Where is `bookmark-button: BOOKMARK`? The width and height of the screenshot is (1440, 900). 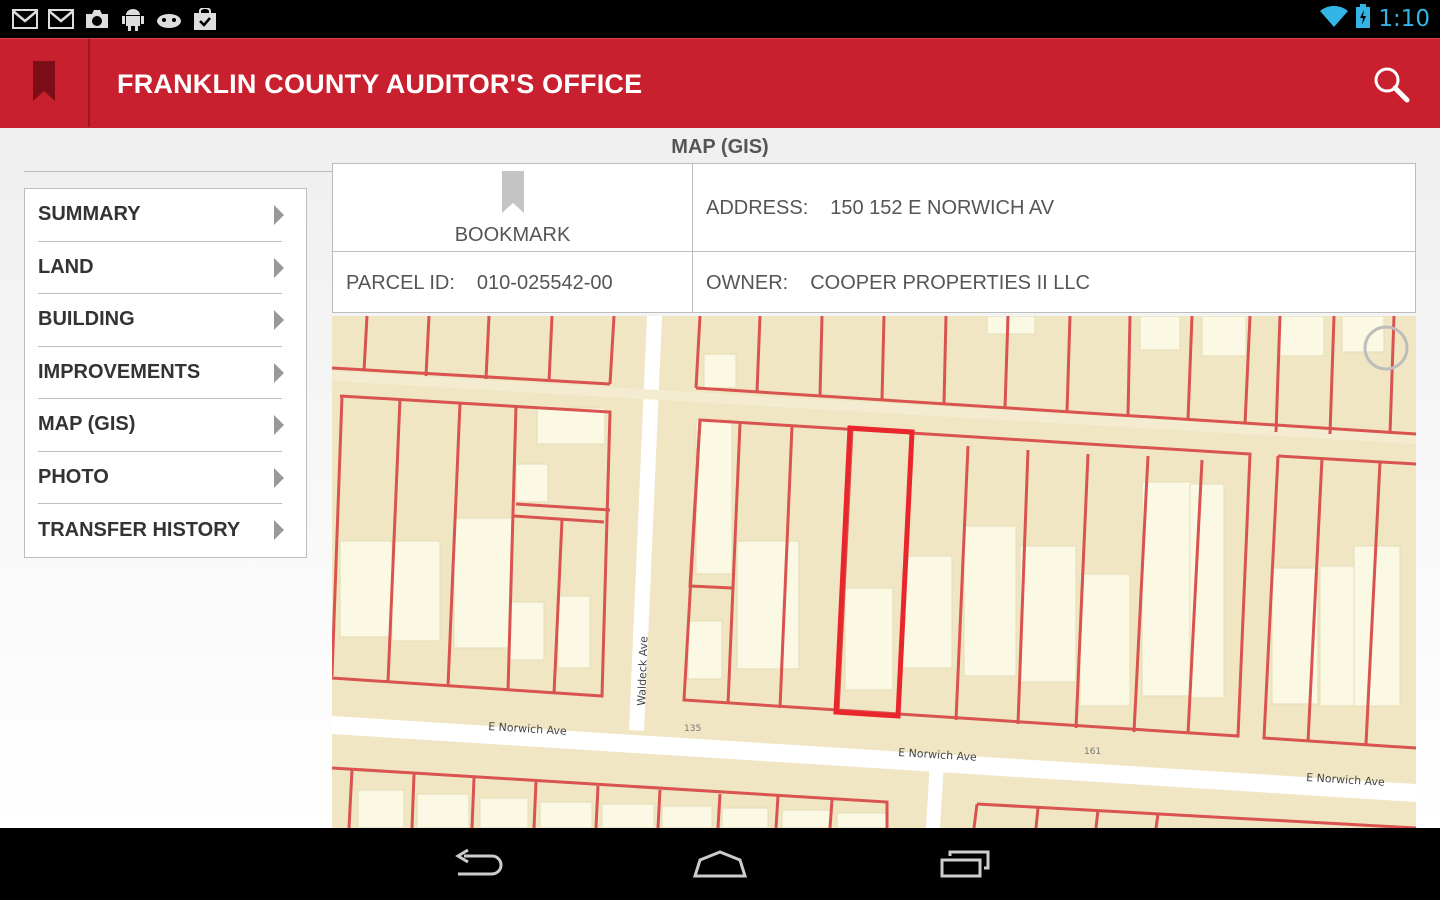 bookmark-button: BOOKMARK is located at coordinates (512, 207).